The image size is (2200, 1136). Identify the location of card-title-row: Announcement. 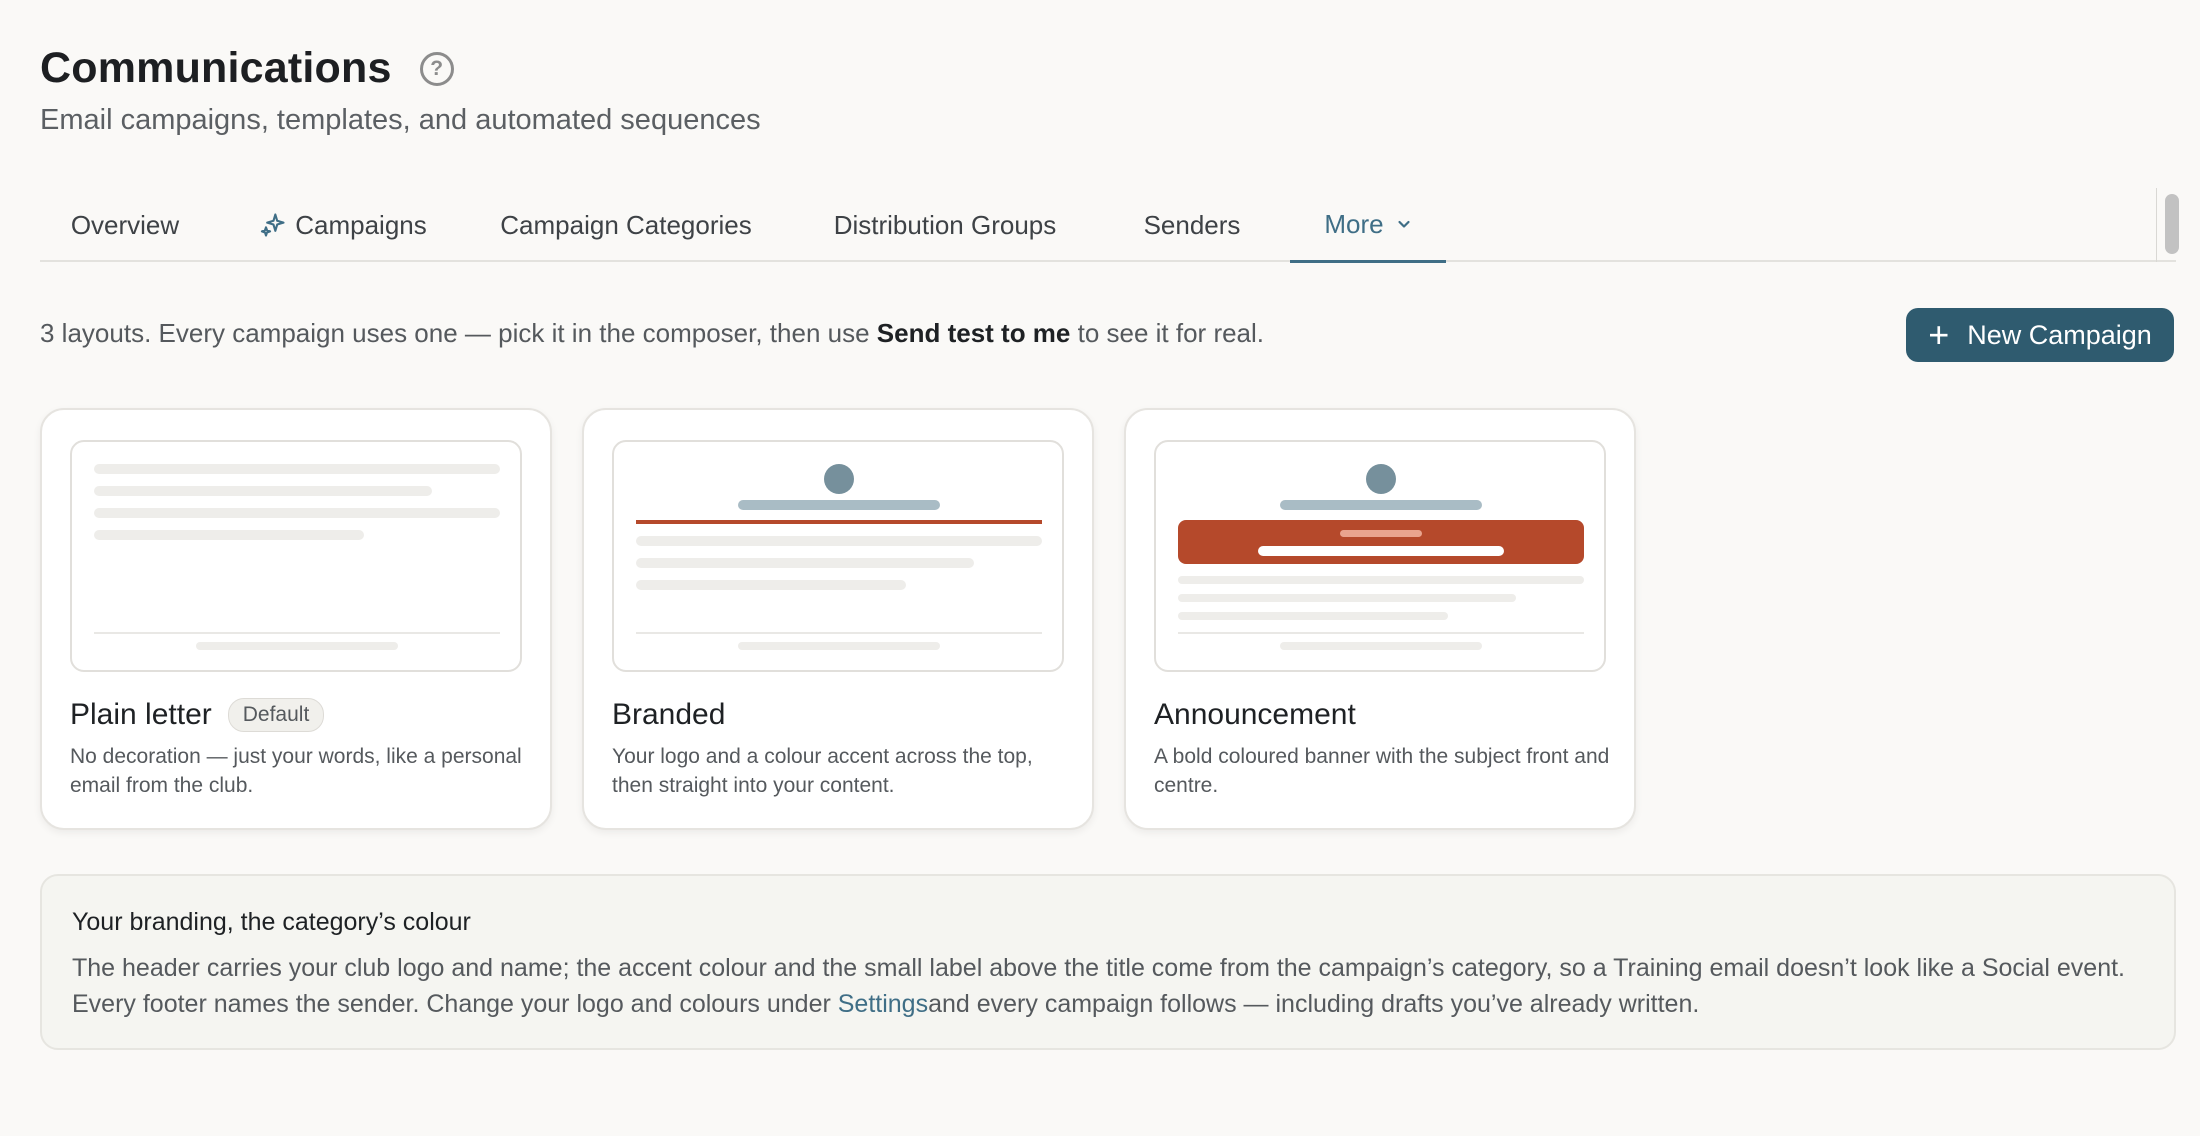
(1255, 715).